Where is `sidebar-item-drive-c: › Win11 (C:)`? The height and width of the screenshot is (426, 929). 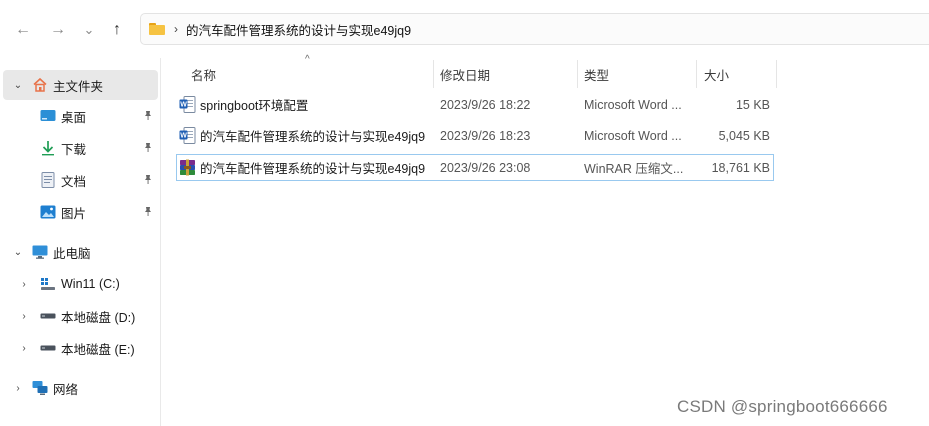
sidebar-item-drive-c: › Win11 (C:) is located at coordinates (79, 284).